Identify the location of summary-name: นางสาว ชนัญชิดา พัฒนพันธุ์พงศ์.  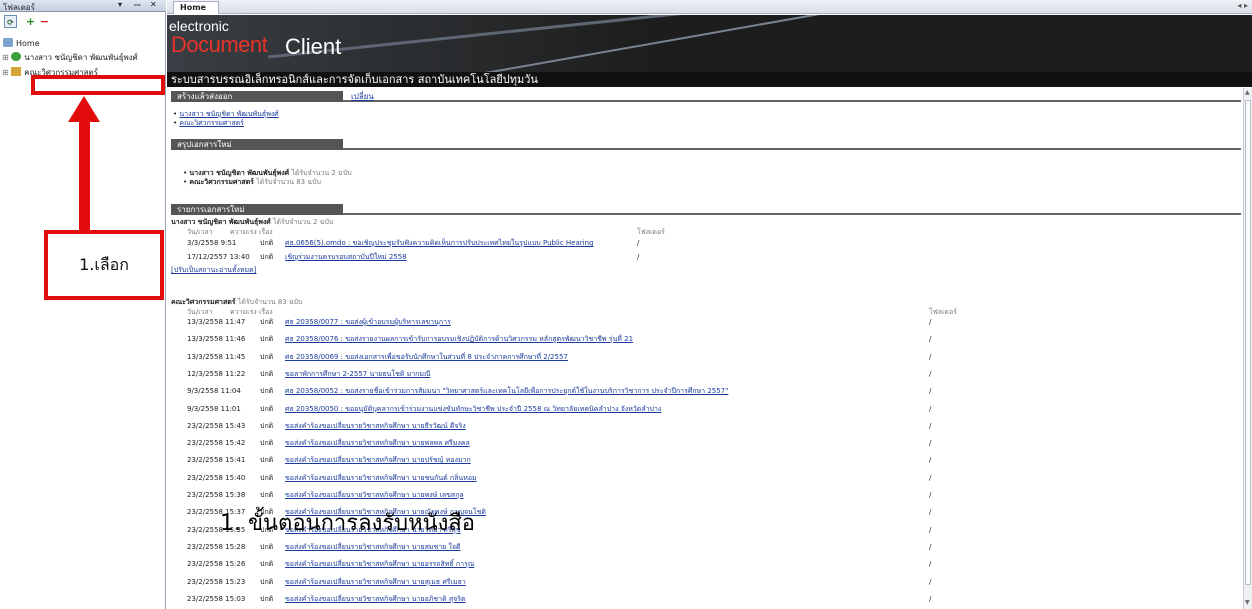
(239, 173).